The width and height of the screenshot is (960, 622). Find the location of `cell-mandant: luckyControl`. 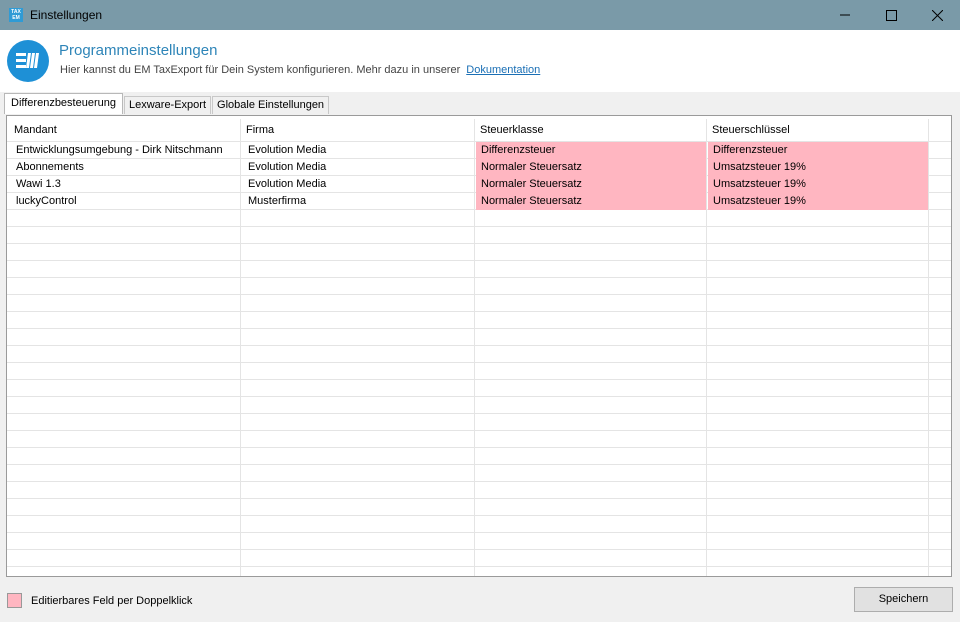

cell-mandant: luckyControl is located at coordinates (46, 201).